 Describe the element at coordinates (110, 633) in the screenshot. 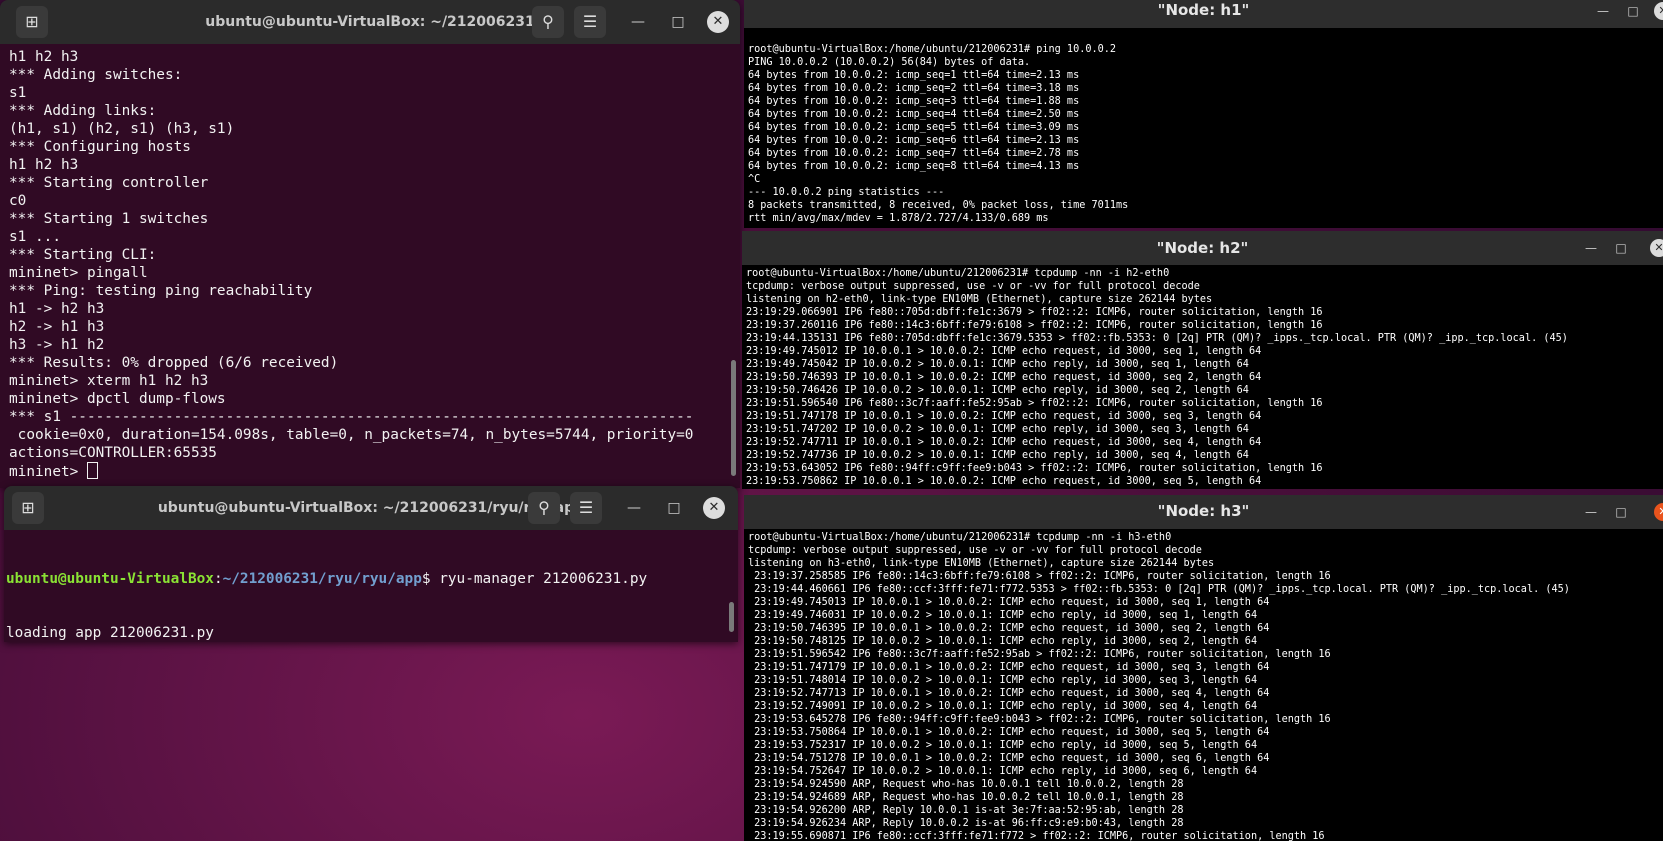

I see `output-line: loading app 212006231.py` at that location.